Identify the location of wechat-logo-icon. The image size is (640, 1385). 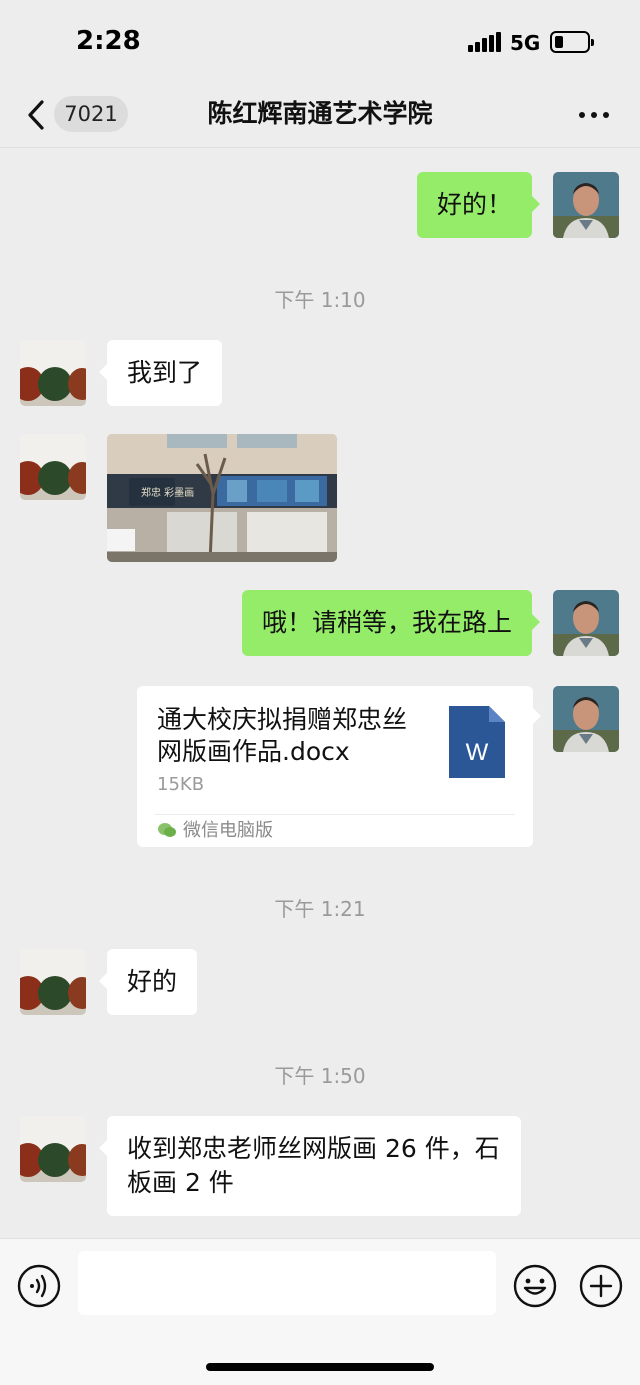
(167, 830).